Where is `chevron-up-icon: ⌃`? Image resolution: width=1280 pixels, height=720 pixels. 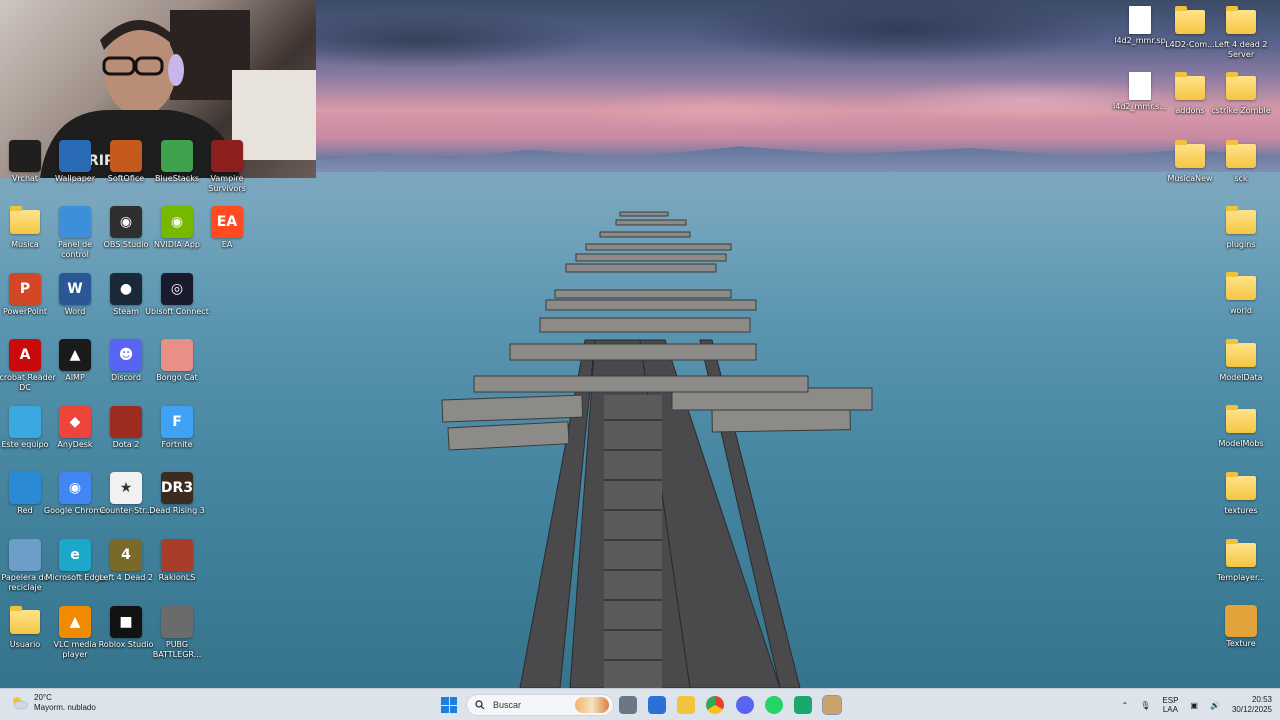
chevron-up-icon: ⌃ is located at coordinates (1125, 705).